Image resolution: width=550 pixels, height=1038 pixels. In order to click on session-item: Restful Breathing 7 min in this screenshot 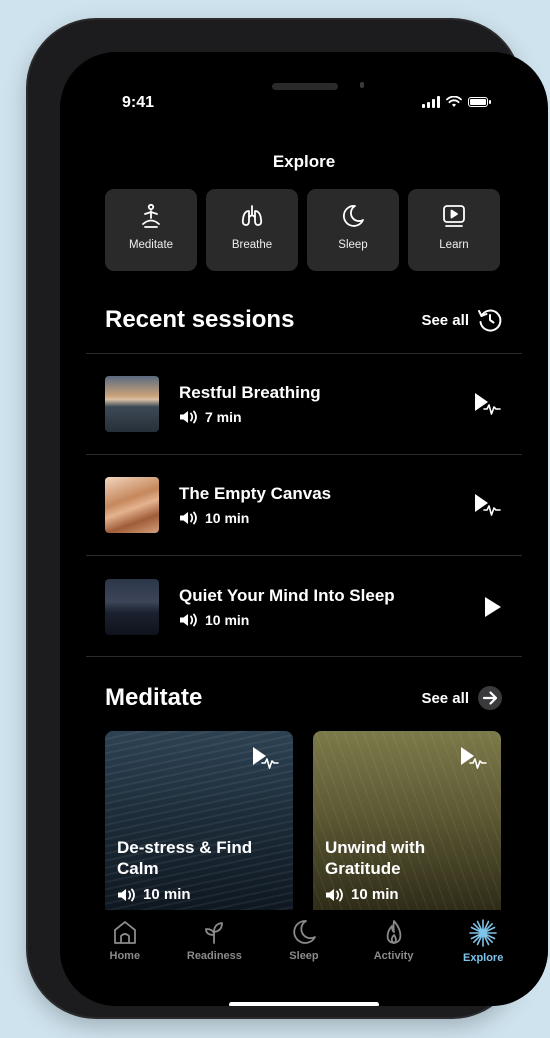, I will do `click(304, 404)`.